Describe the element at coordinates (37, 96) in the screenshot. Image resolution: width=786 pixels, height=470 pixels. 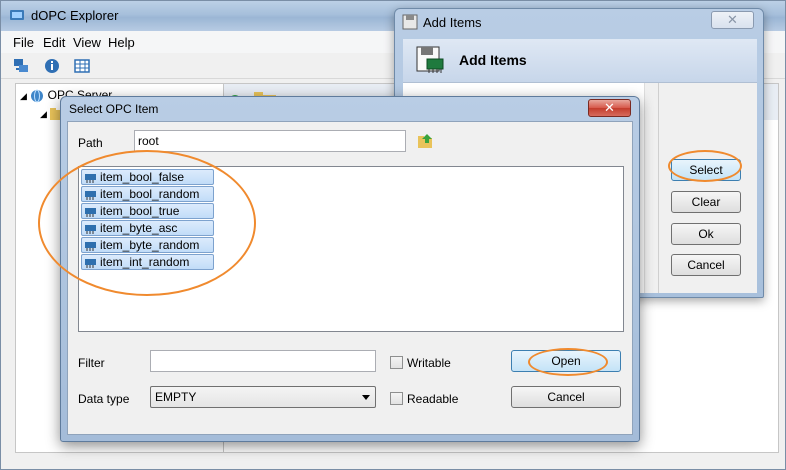
I see `server-globe-icon` at that location.